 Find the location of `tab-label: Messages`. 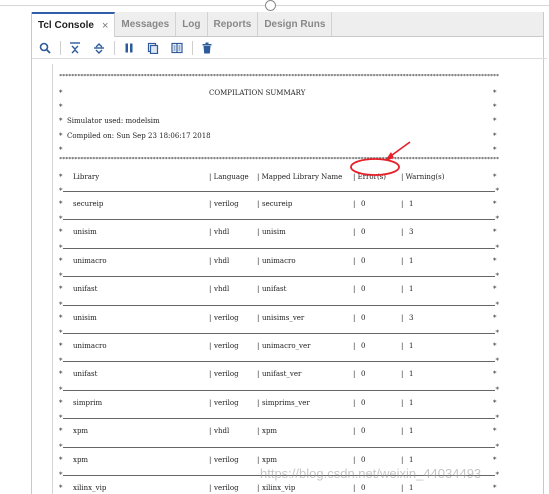

tab-label: Messages is located at coordinates (145, 24).